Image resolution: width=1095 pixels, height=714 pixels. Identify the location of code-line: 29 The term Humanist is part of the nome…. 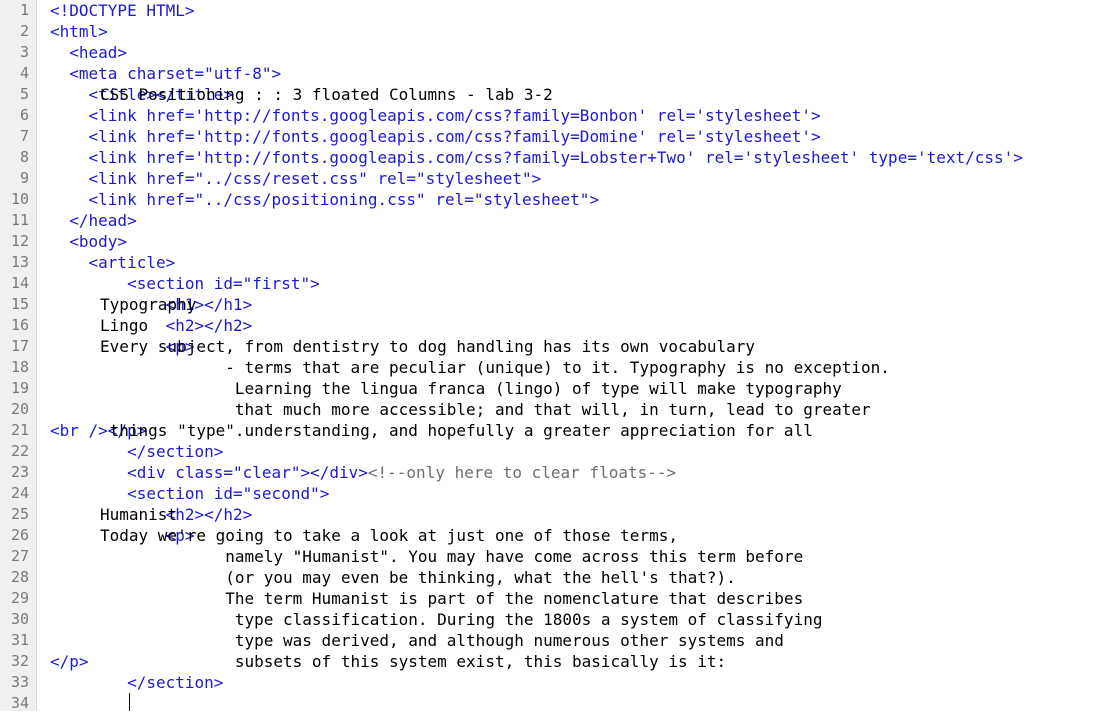
(547, 598).